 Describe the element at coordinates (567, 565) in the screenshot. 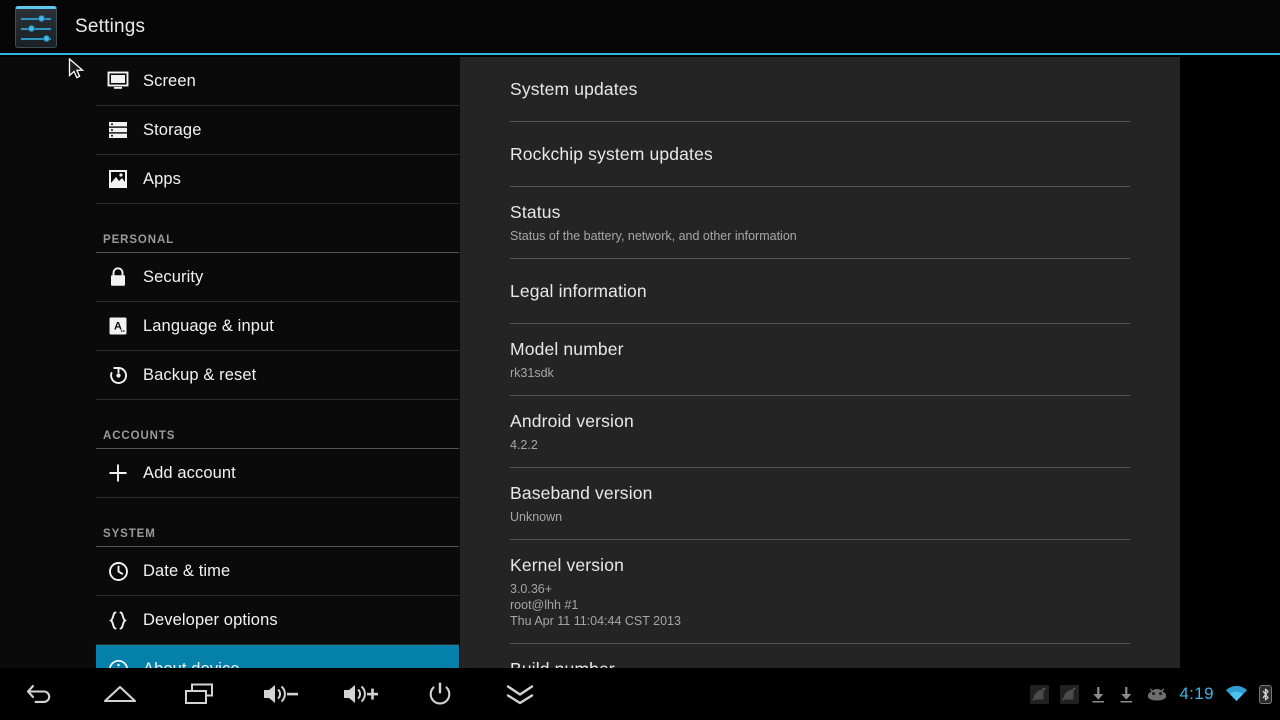

I see `preference-title: Kernel version` at that location.